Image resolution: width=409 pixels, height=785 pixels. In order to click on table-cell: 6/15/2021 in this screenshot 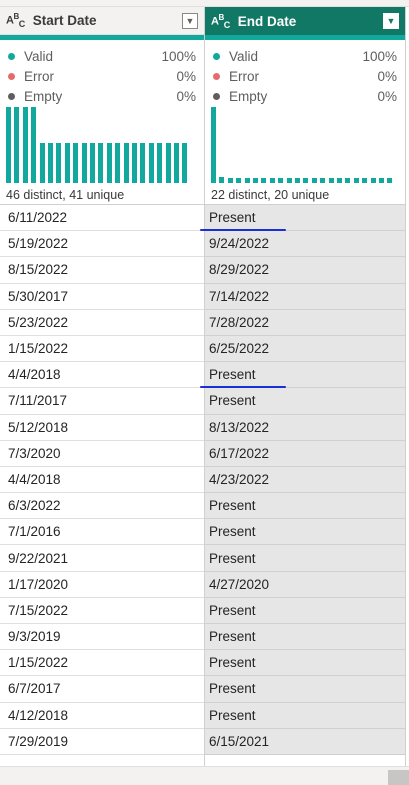, I will do `click(305, 741)`.